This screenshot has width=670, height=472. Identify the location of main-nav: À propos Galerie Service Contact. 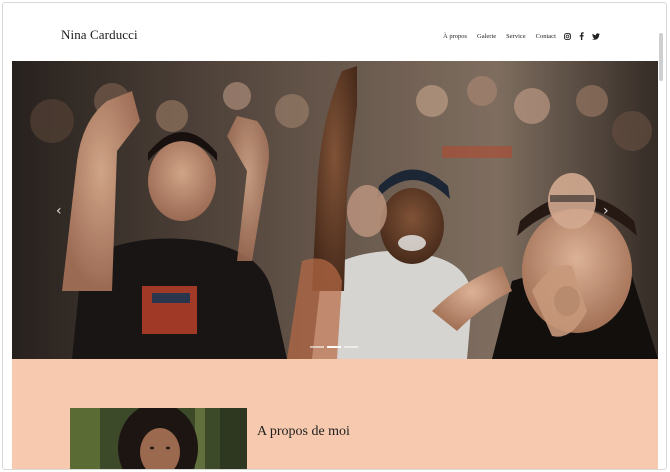
(524, 36).